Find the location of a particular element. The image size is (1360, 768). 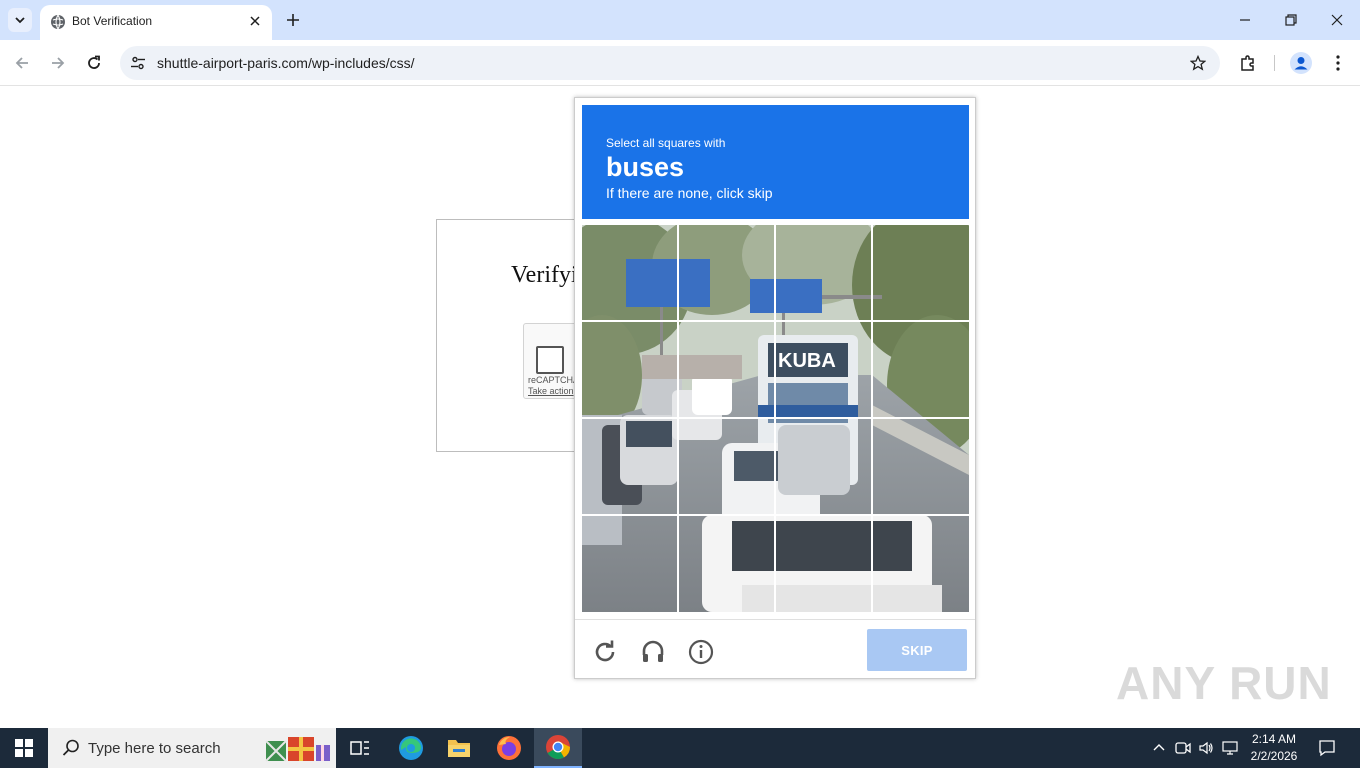

search-icon is located at coordinates (70, 747).